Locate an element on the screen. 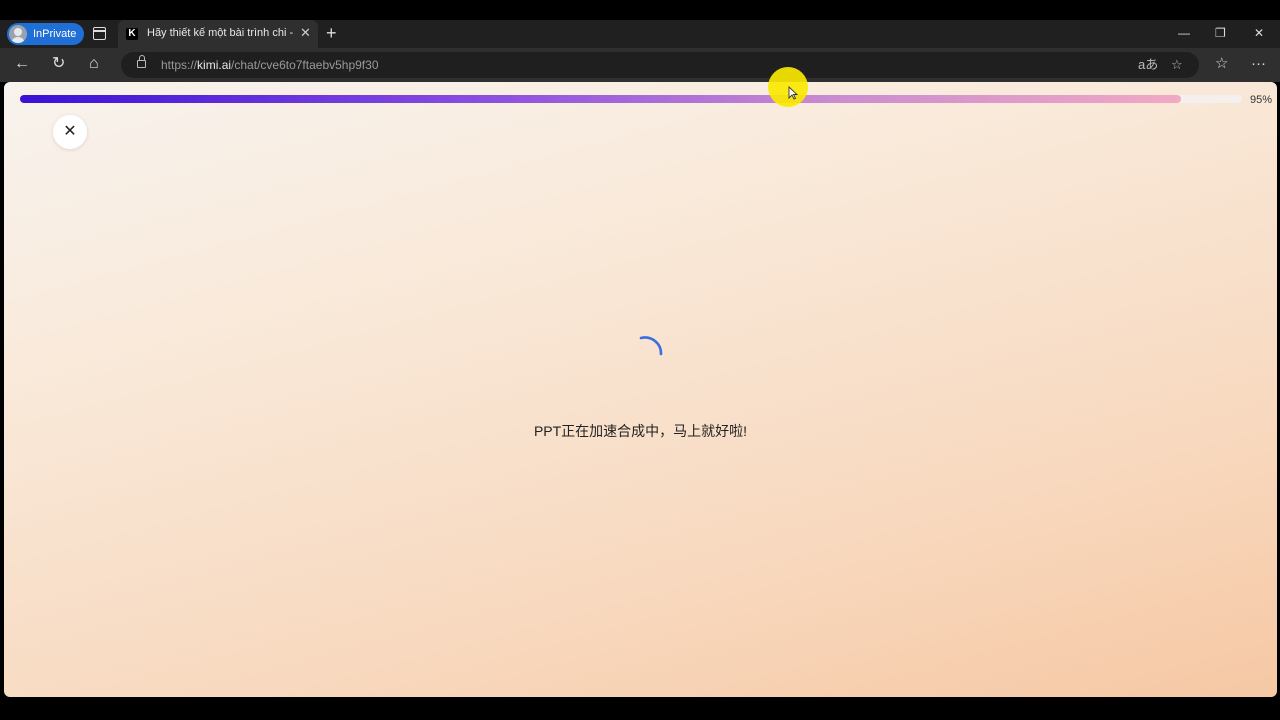  inprivate-label: InPrivate is located at coordinates (55, 34).